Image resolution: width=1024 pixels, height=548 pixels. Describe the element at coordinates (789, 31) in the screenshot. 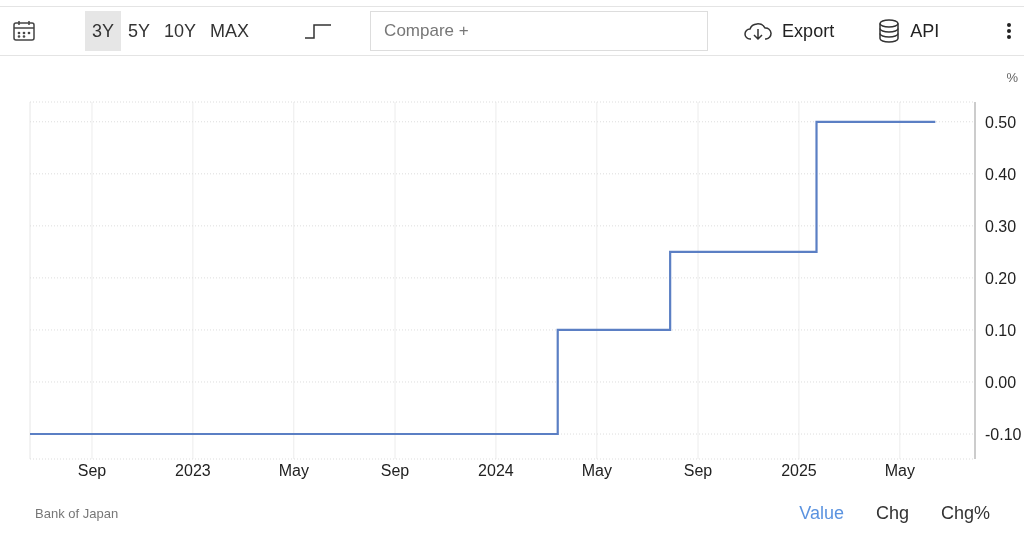

I see `export-button: Export` at that location.